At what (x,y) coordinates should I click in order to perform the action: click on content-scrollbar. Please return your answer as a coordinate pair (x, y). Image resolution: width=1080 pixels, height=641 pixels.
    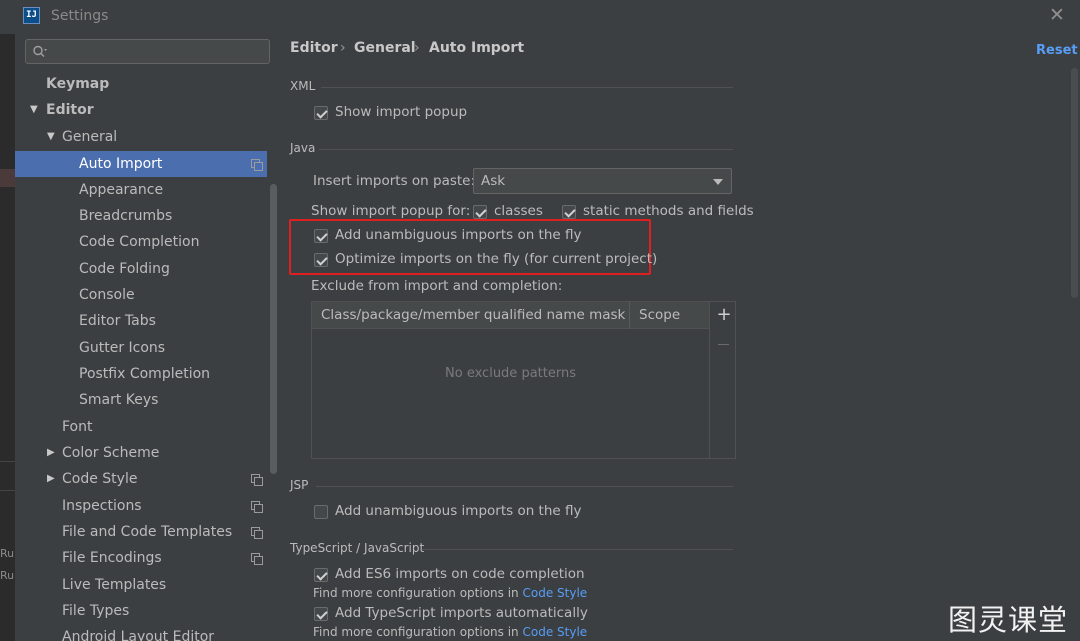
    Looking at the image, I should click on (1074, 183).